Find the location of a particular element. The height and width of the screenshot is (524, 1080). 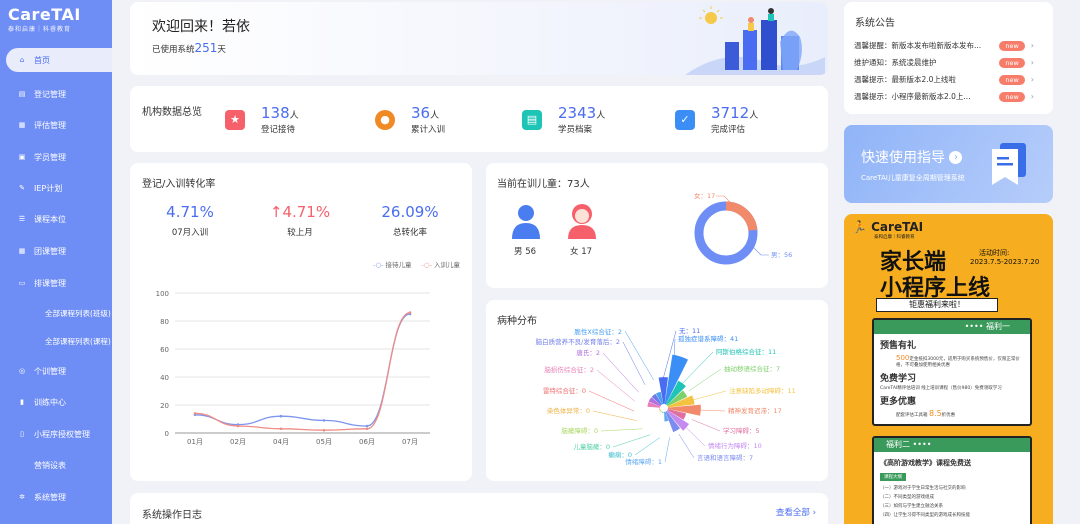

logs-title: 系统操作日志 is located at coordinates (172, 515).